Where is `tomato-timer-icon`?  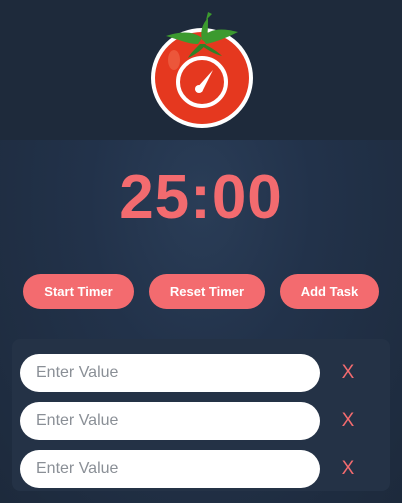 tomato-timer-icon is located at coordinates (202, 70).